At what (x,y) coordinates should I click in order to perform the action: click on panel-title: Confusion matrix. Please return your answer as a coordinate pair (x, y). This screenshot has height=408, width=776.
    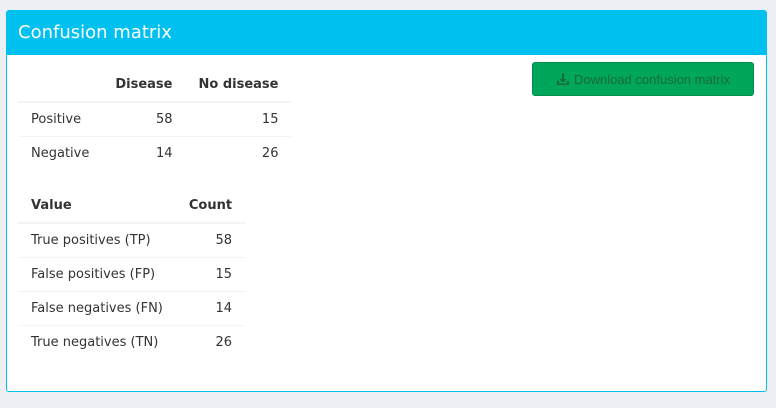
    Looking at the image, I should click on (386, 33).